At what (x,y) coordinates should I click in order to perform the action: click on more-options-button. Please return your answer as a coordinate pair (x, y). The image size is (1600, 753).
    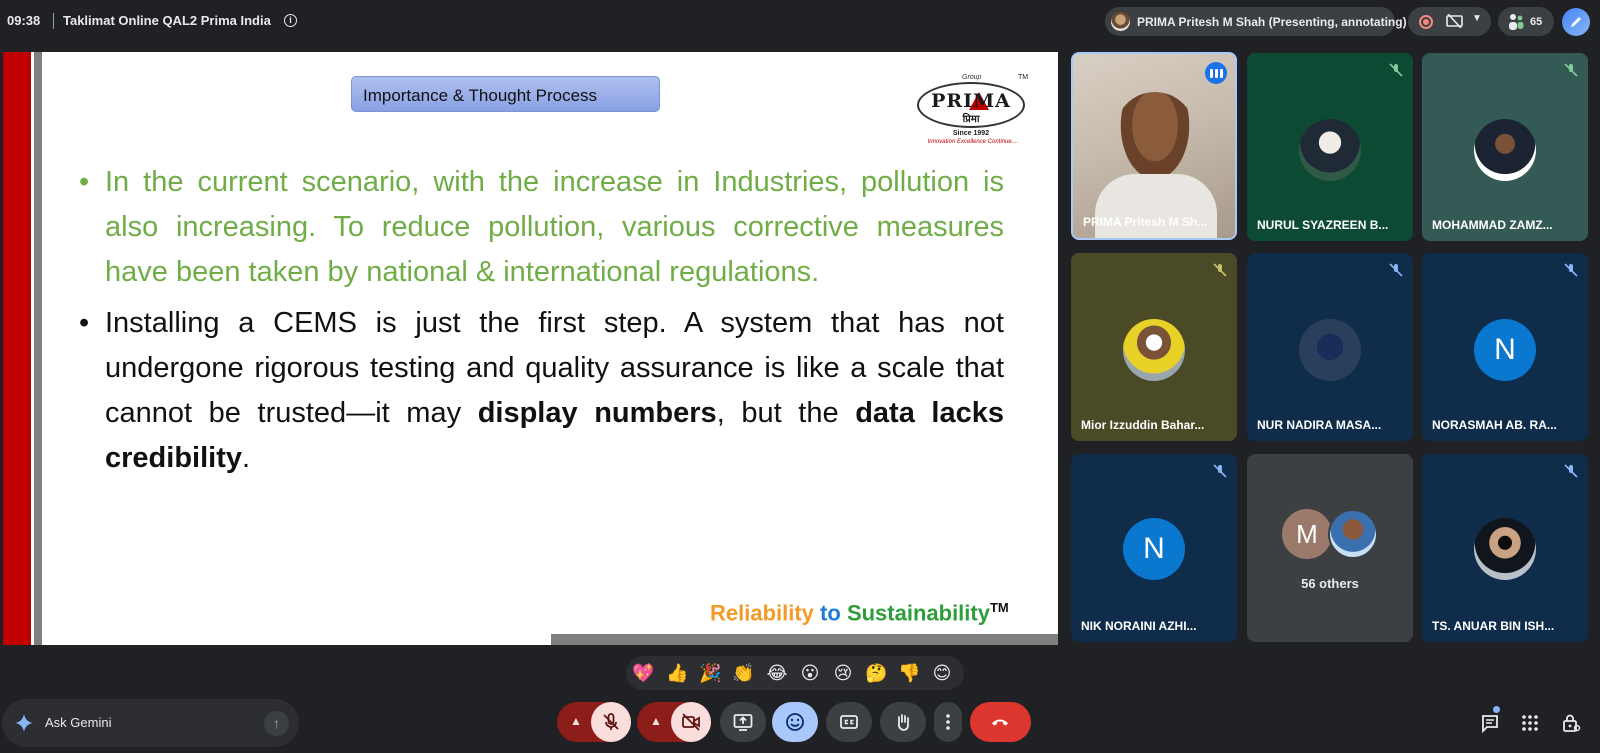
    Looking at the image, I should click on (948, 722).